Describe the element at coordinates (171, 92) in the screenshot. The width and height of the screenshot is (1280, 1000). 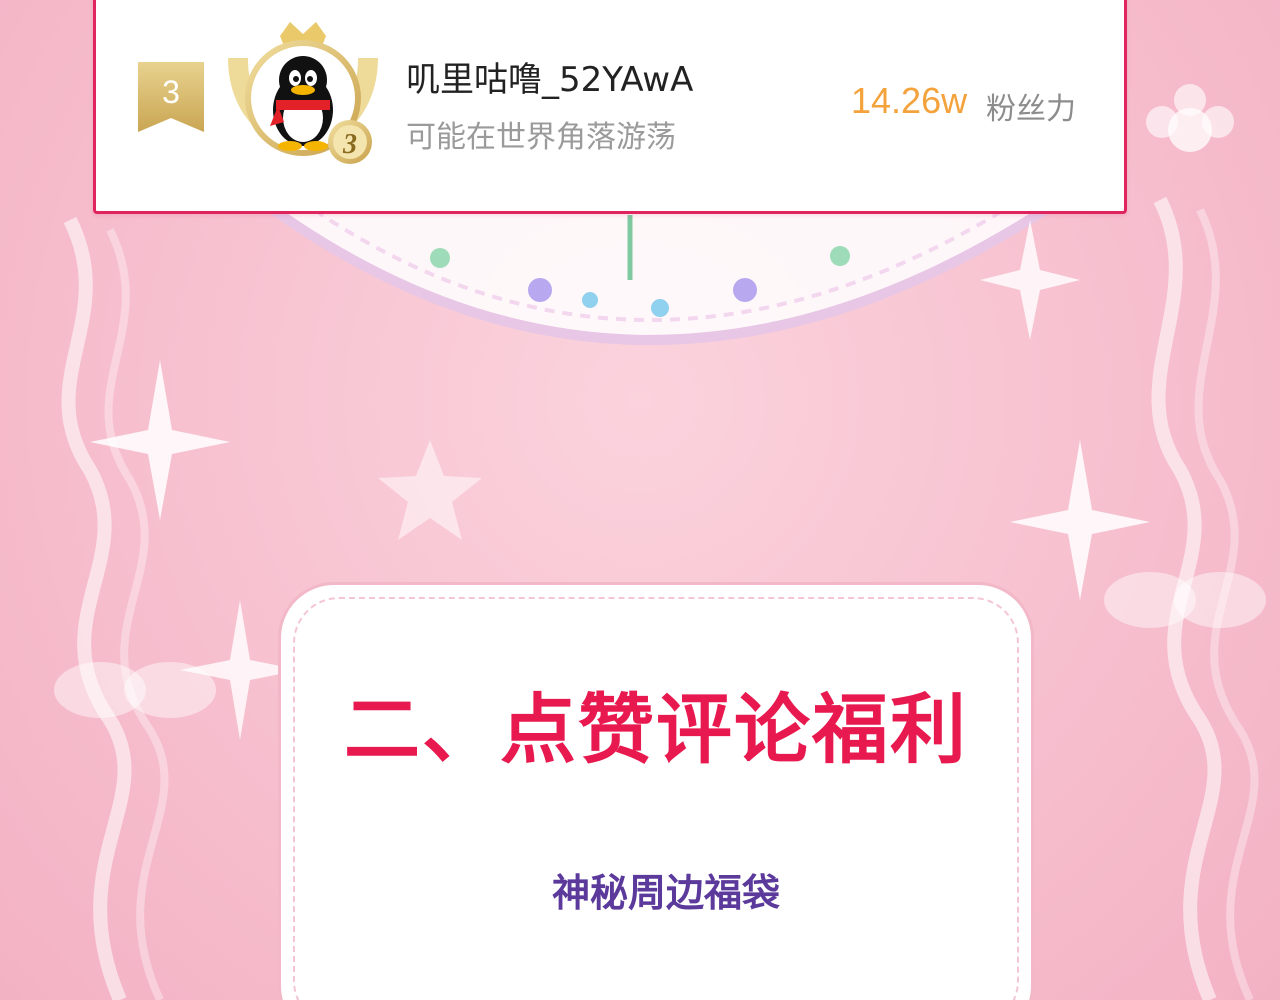
I see `rank-number: 3` at that location.